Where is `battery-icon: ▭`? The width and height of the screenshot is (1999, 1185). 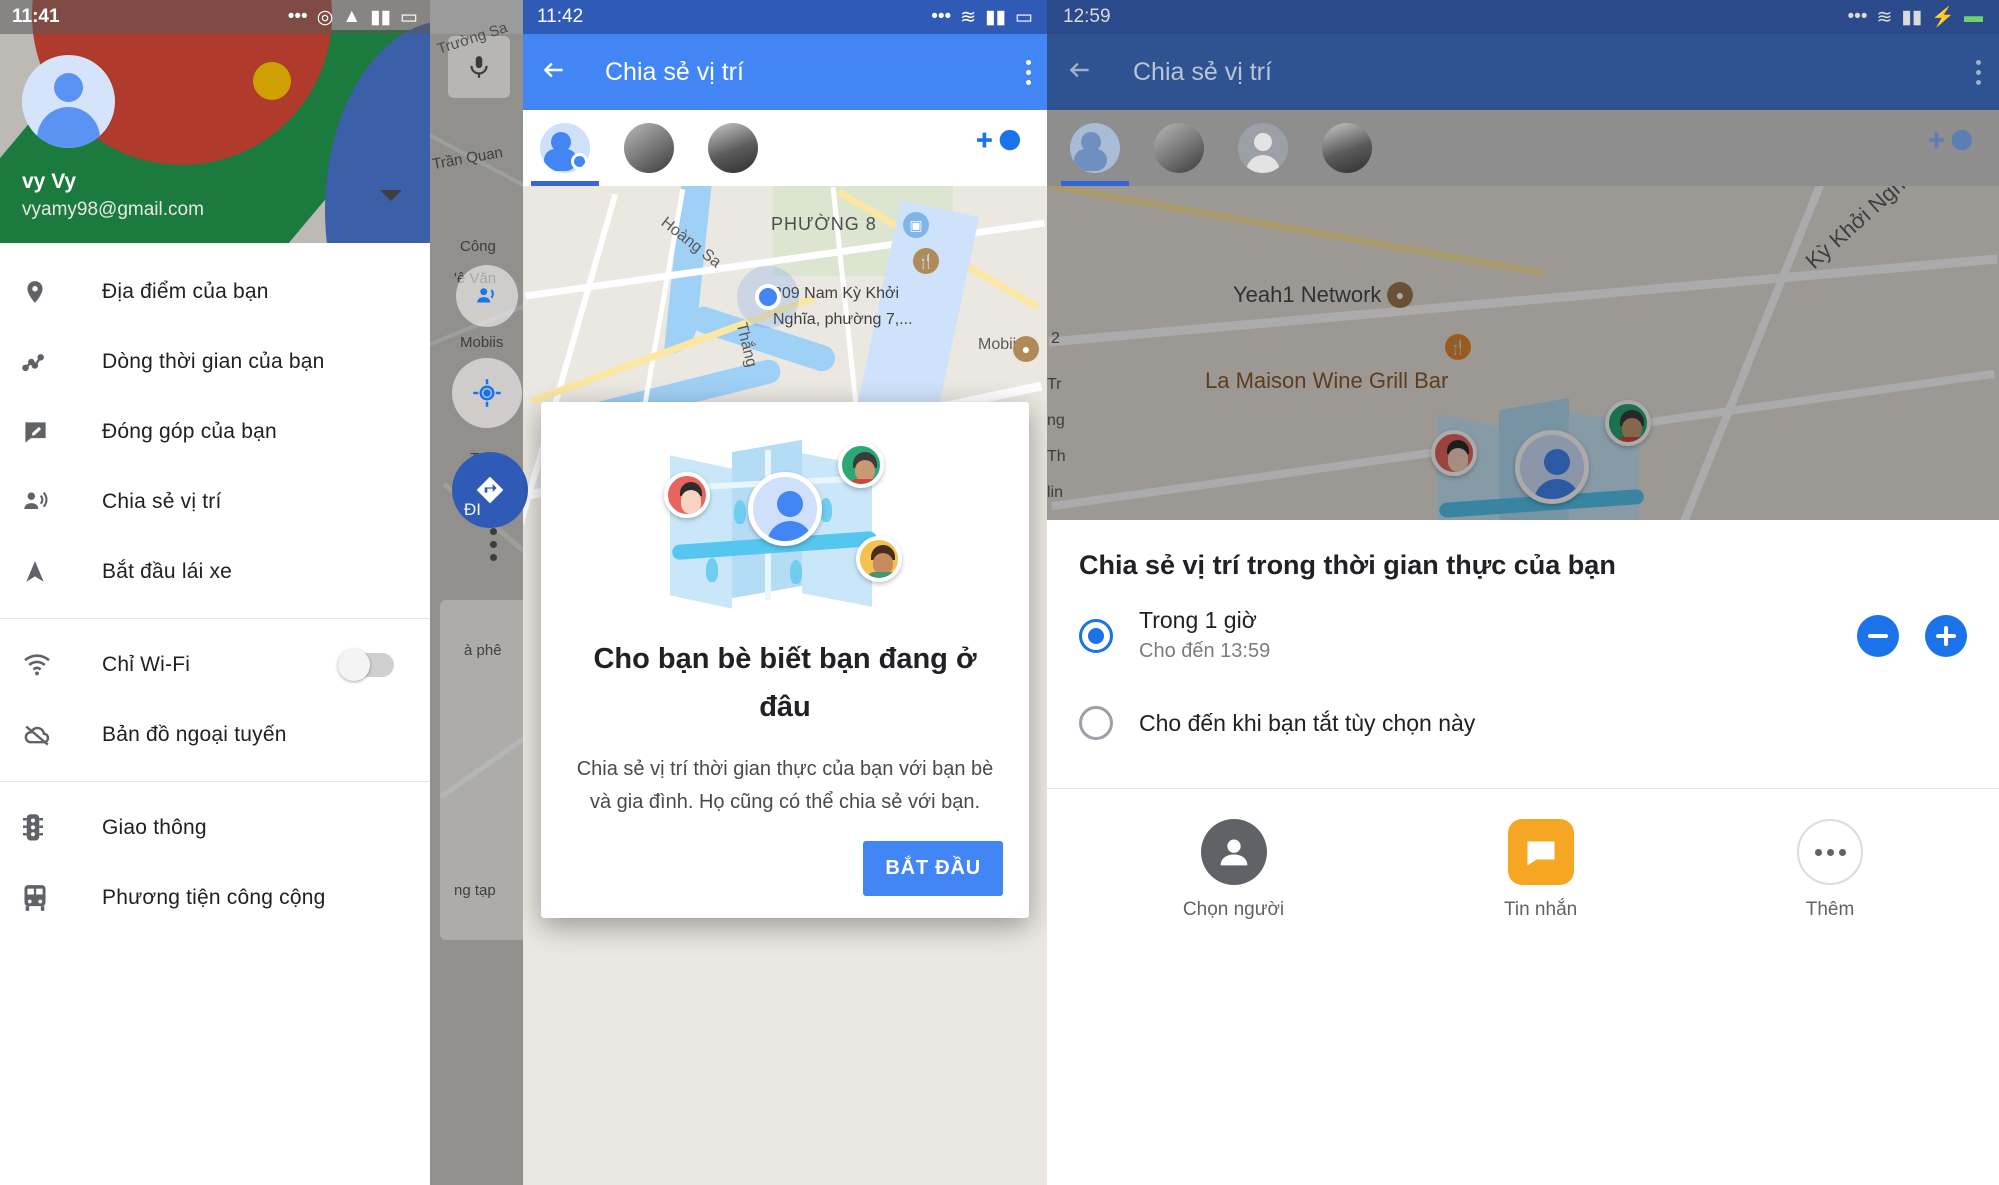
battery-icon: ▭ is located at coordinates (1024, 17).